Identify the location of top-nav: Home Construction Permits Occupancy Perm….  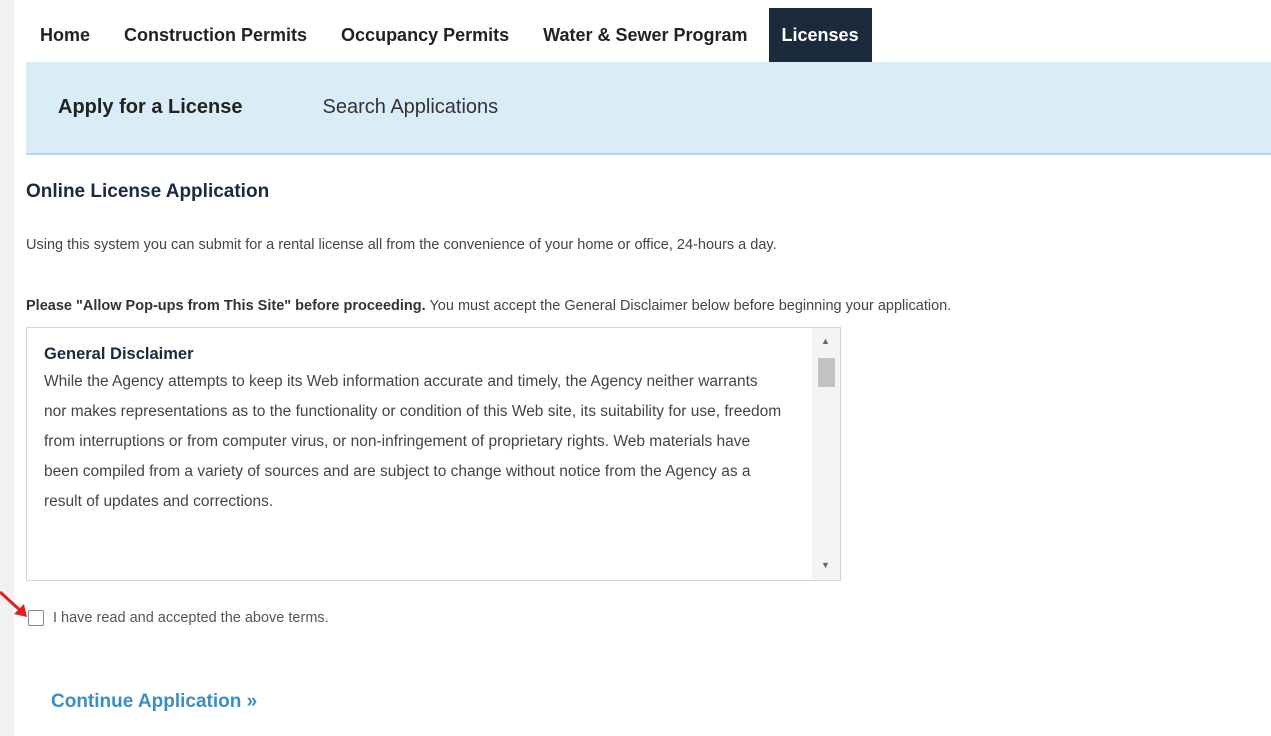
(642, 39).